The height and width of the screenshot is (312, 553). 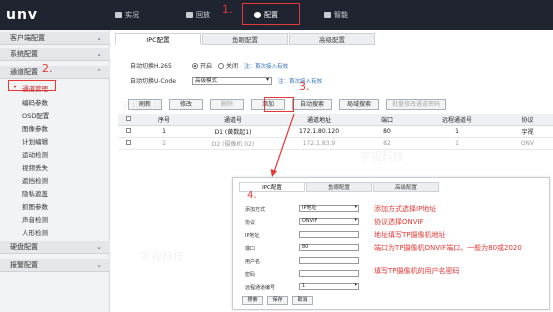 I want to click on h265-off-radio, so click(x=221, y=65).